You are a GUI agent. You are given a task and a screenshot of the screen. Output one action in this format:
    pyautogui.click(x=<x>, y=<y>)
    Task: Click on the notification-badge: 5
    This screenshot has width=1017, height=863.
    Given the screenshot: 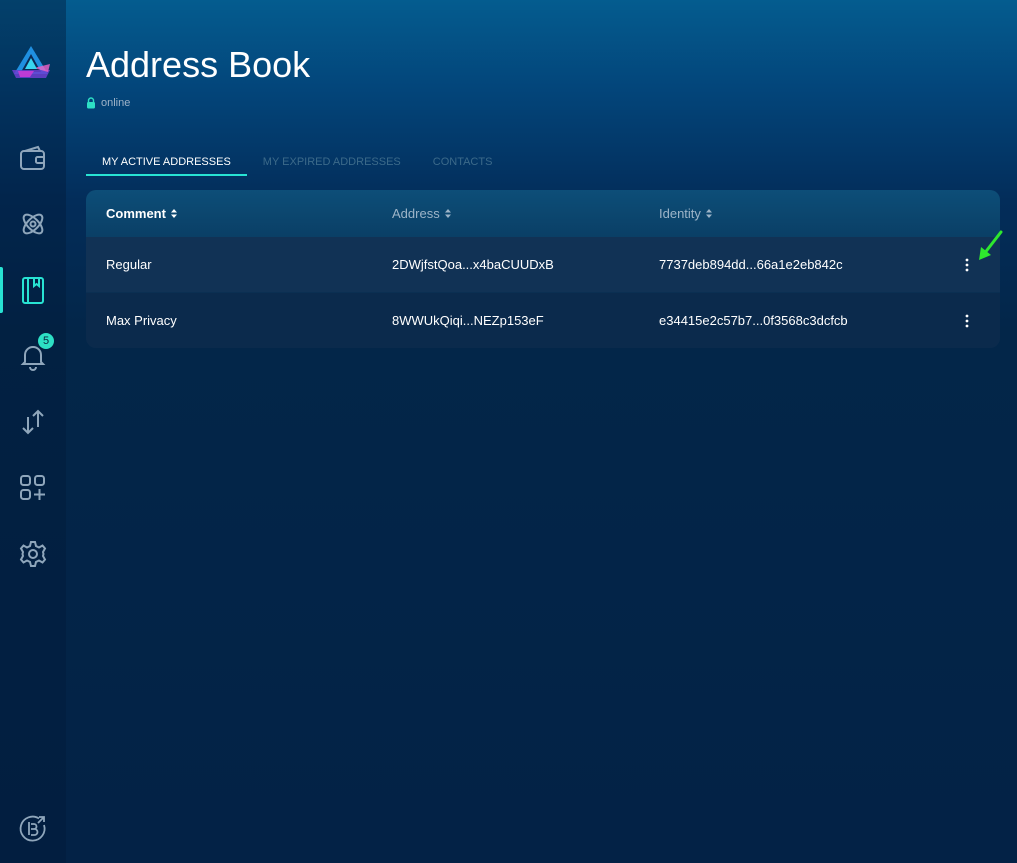 What is the action you would take?
    pyautogui.click(x=46, y=341)
    